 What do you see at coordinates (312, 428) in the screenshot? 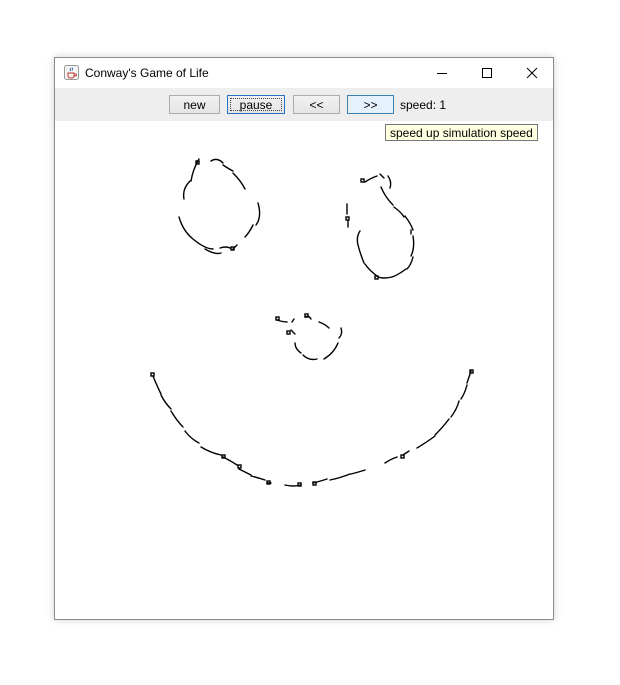
I see `mouth-cells` at bounding box center [312, 428].